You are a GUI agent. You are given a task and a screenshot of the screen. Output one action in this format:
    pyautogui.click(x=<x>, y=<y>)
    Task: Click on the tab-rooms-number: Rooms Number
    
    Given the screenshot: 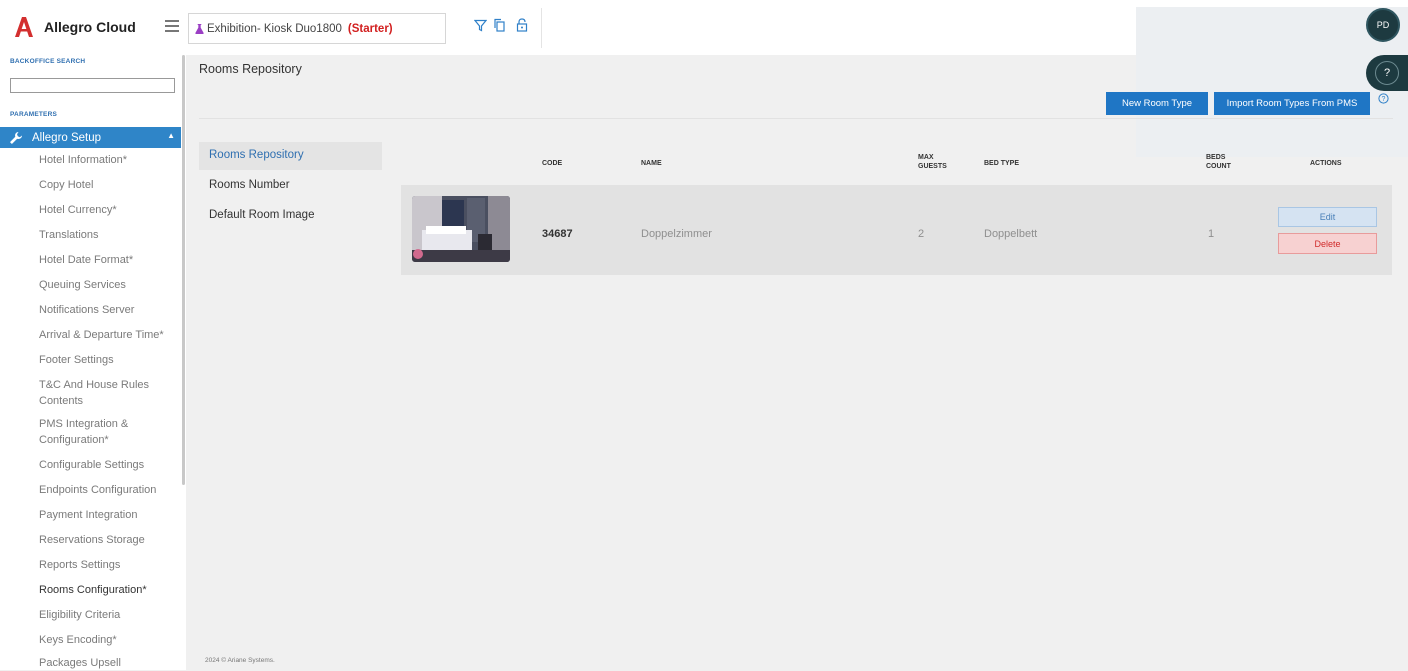 What is the action you would take?
    pyautogui.click(x=249, y=185)
    